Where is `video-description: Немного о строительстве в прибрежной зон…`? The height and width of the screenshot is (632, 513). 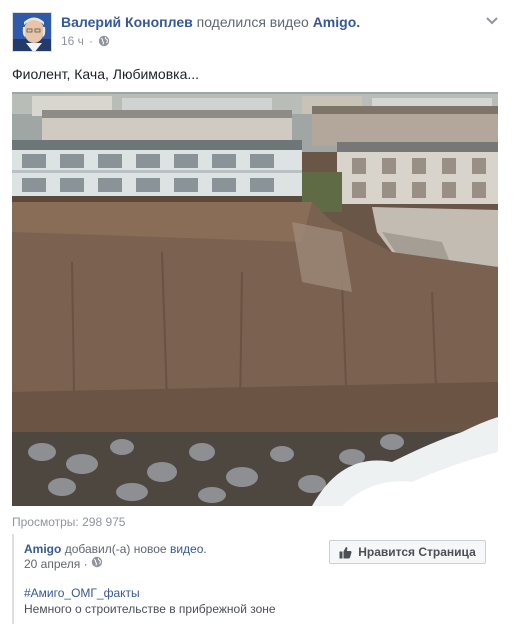 video-description: Немного о строительстве в прибрежной зон… is located at coordinates (150, 609).